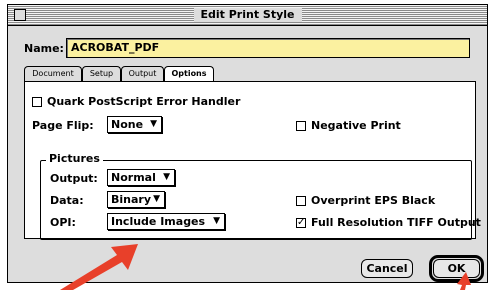 This screenshot has width=494, height=290. Describe the element at coordinates (67, 200) in the screenshot. I see `data-label: Data:` at that location.